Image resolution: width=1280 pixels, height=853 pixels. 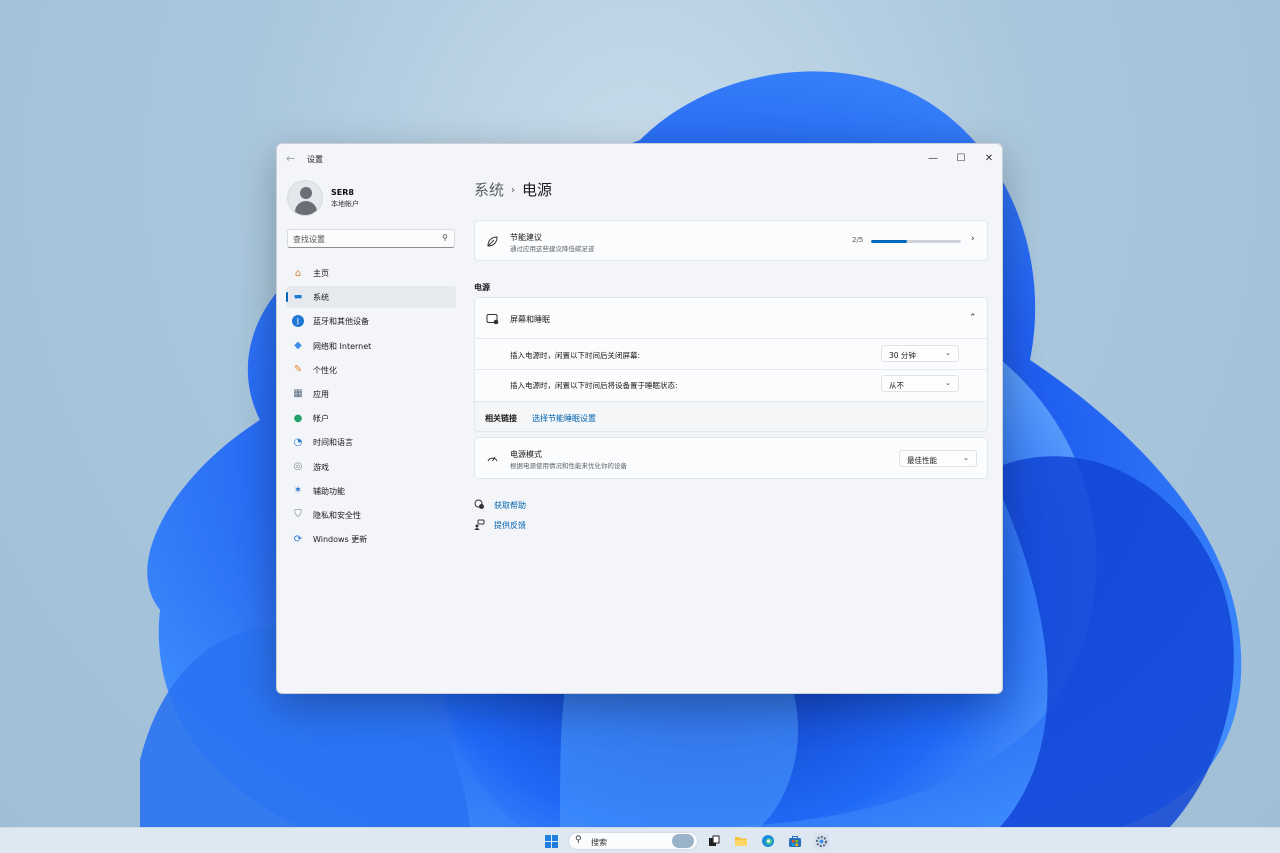 I want to click on screen-sleep-icon, so click(x=492, y=319).